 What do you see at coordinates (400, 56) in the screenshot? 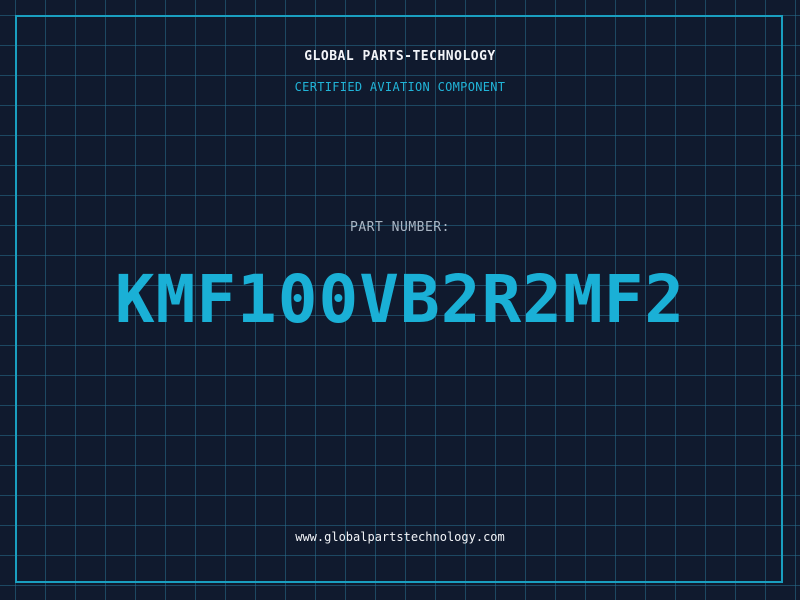
I see `company-name: GLOBAL PARTS-TECHNOLOGY` at bounding box center [400, 56].